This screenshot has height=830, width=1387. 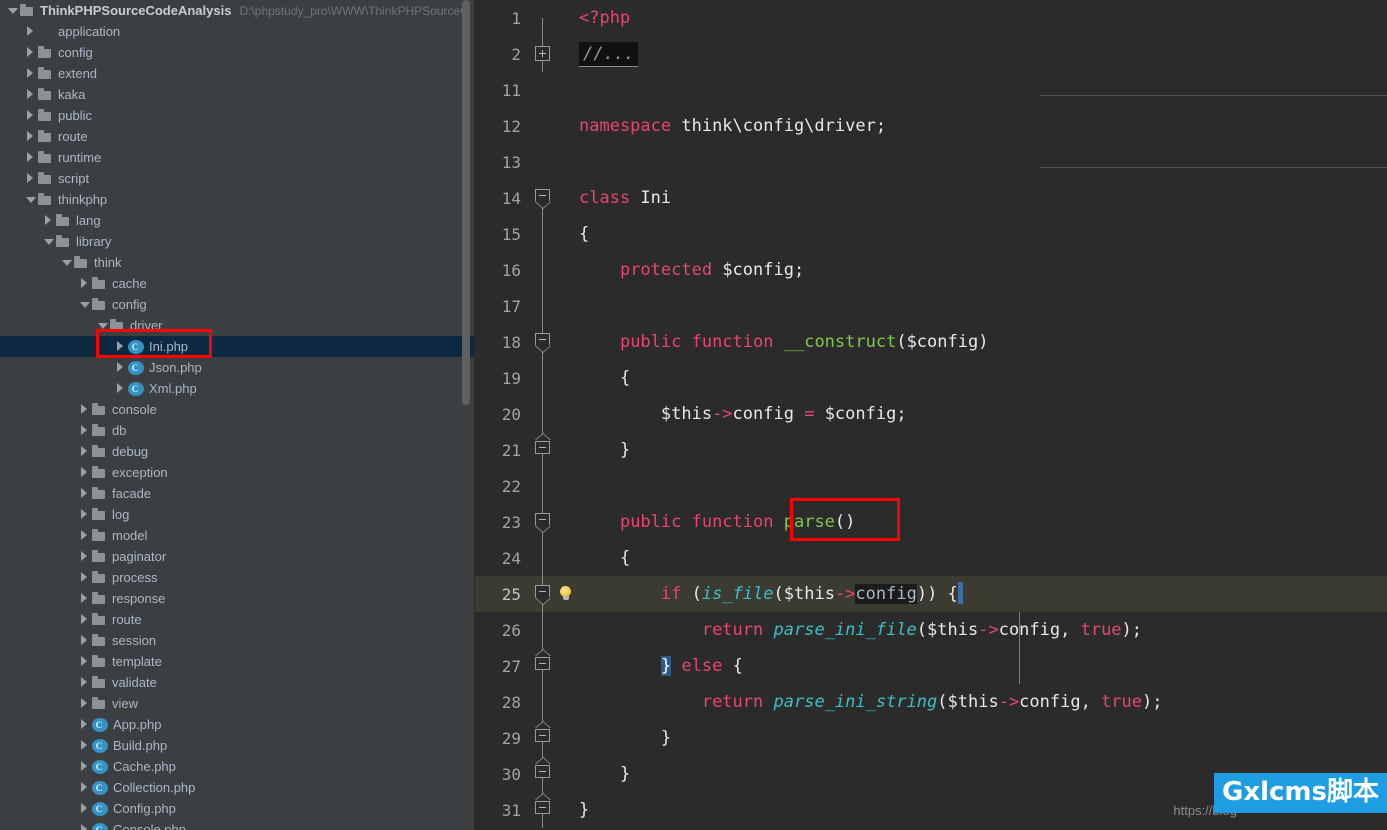 I want to click on tree-item-exception: exception, so click(x=237, y=472).